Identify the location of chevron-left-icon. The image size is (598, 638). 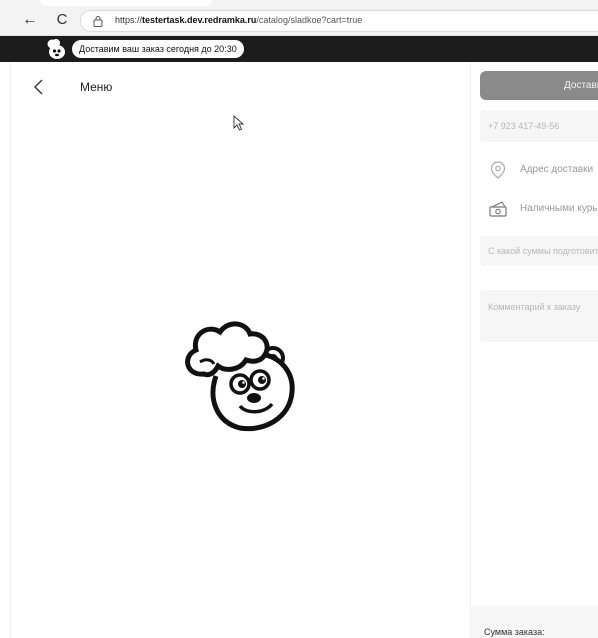
(39, 87).